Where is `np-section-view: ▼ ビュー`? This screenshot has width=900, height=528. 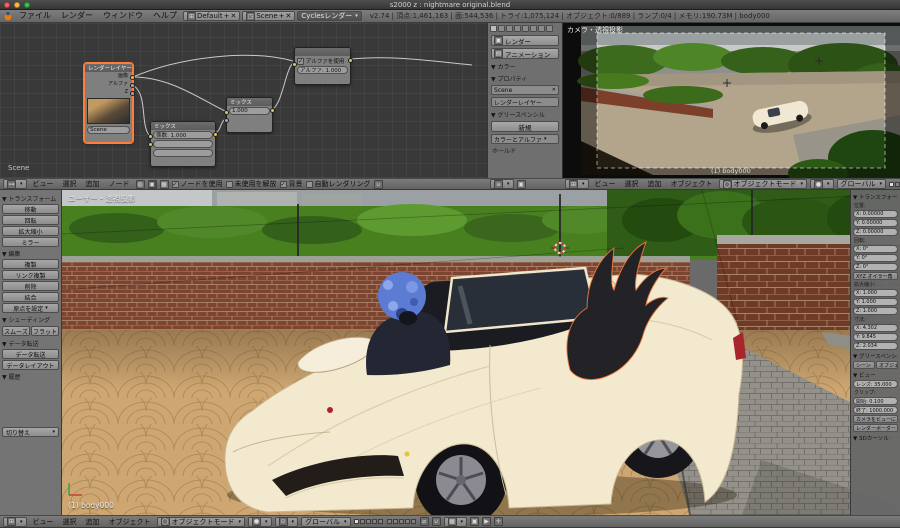
np-section-view: ▼ ビュー is located at coordinates (875, 375).